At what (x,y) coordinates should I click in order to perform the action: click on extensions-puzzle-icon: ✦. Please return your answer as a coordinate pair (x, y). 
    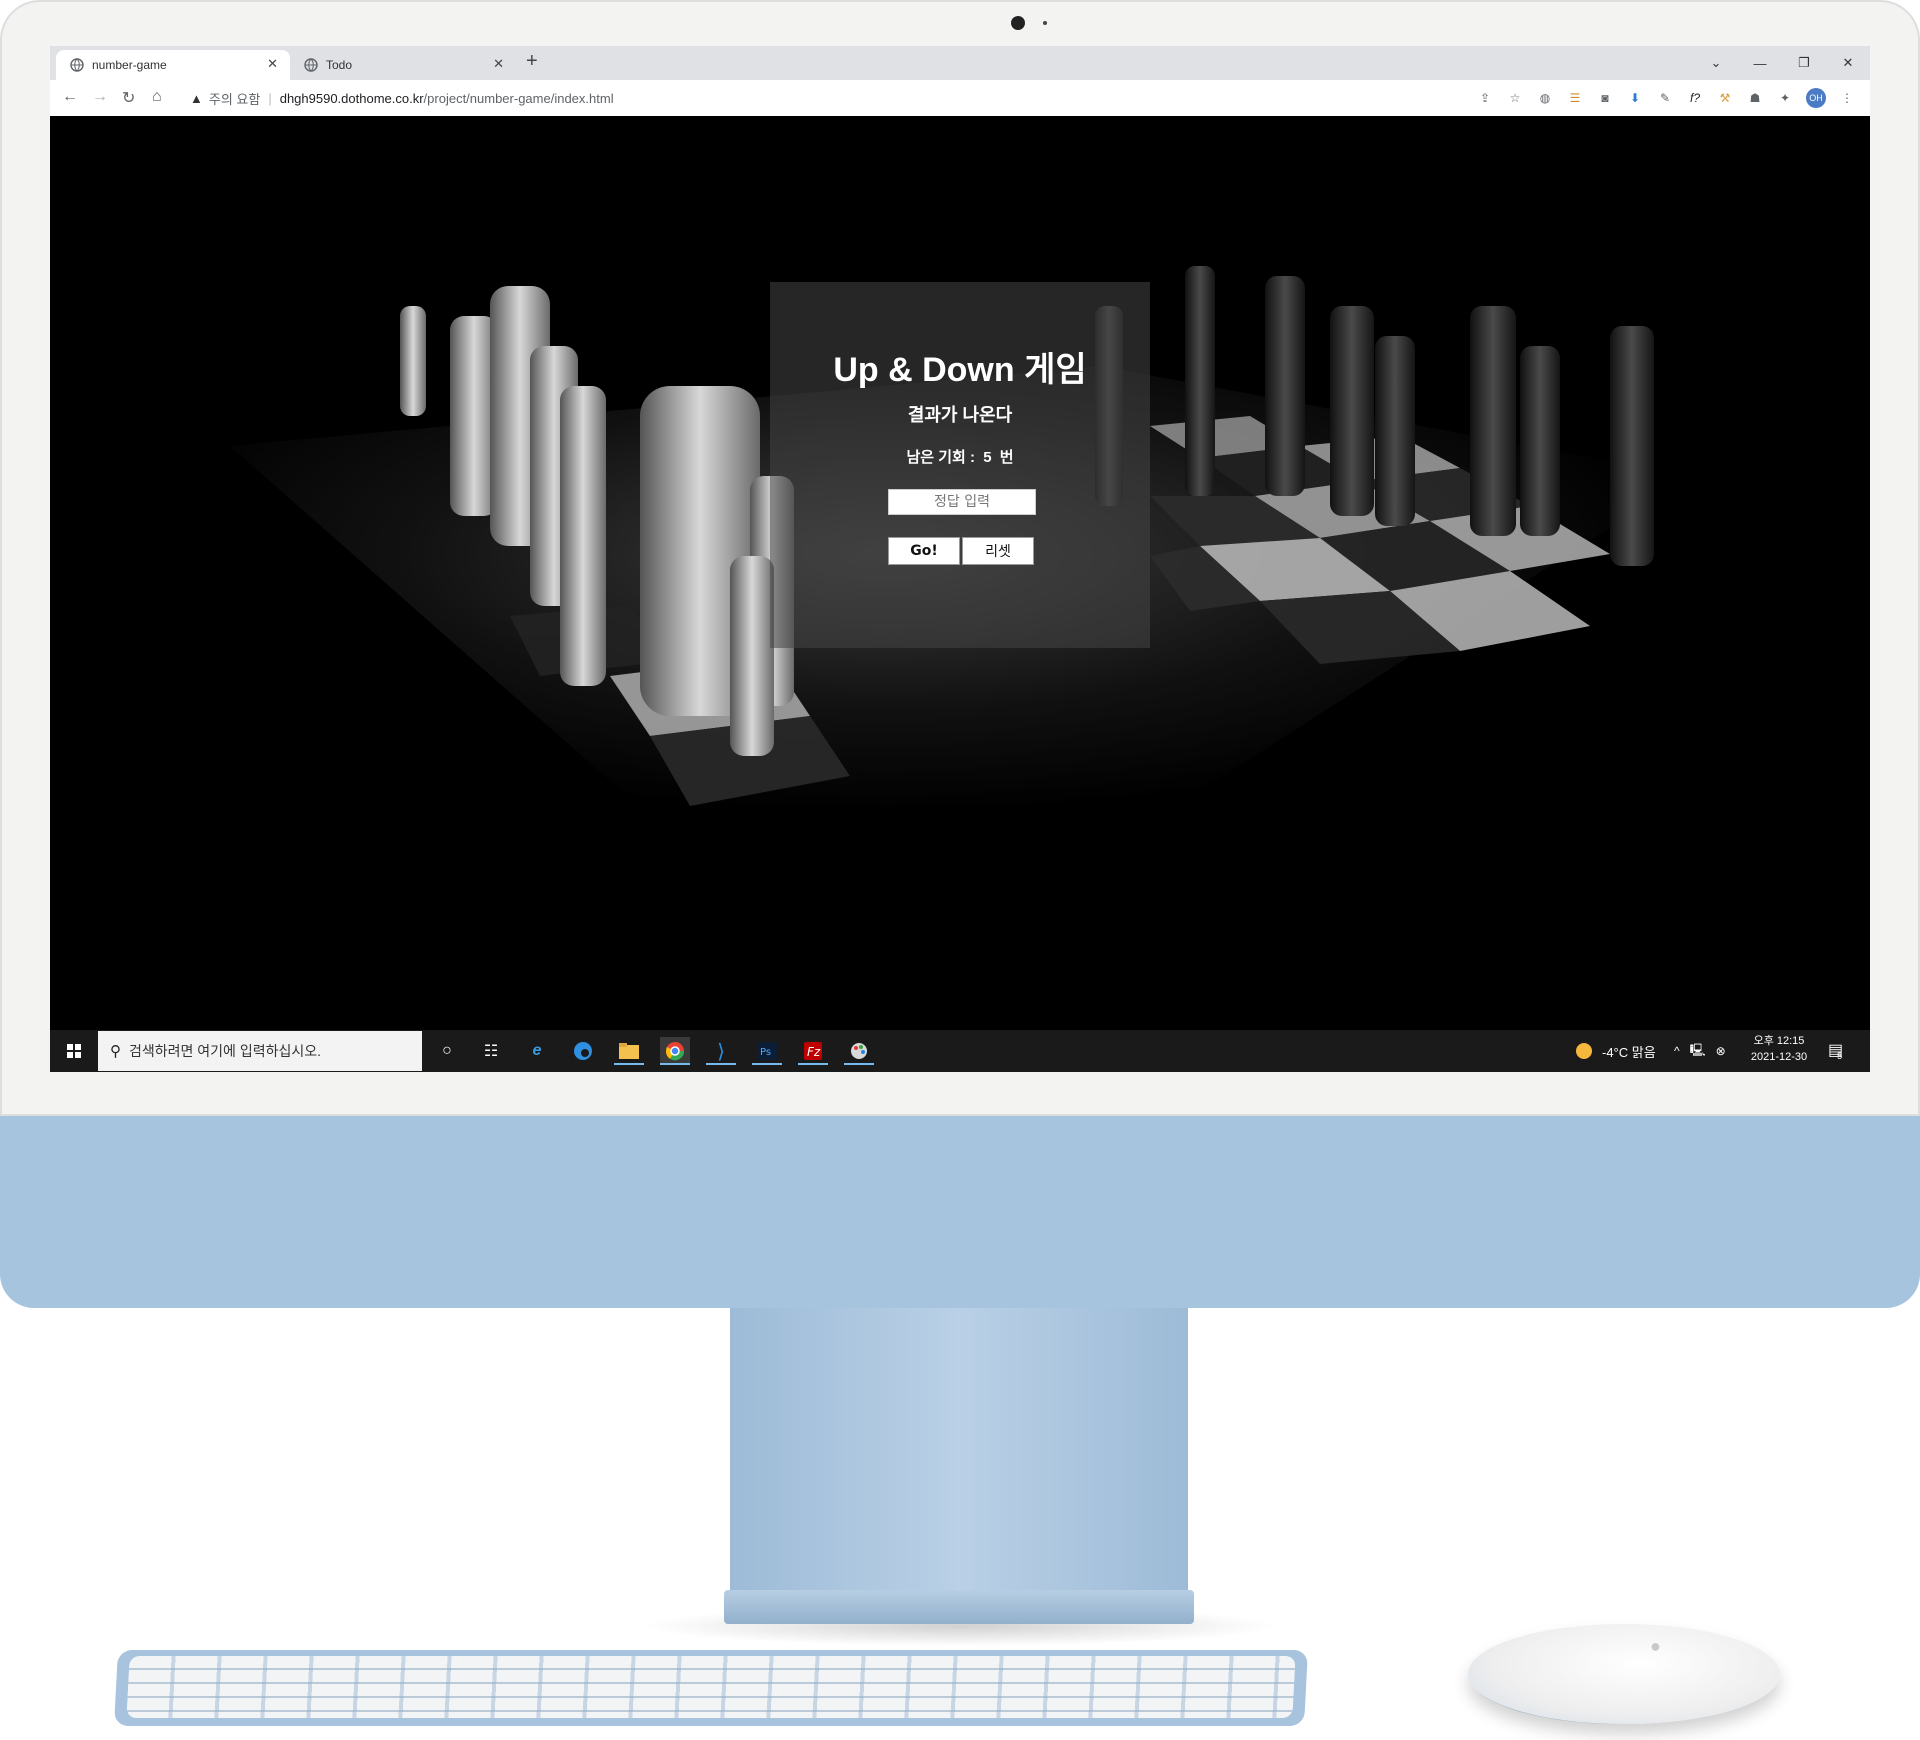
    Looking at the image, I should click on (1785, 98).